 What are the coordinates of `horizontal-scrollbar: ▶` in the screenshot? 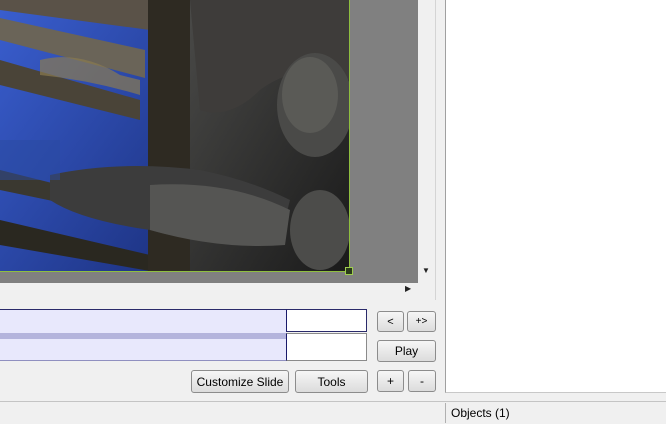 It's located at (209, 291).